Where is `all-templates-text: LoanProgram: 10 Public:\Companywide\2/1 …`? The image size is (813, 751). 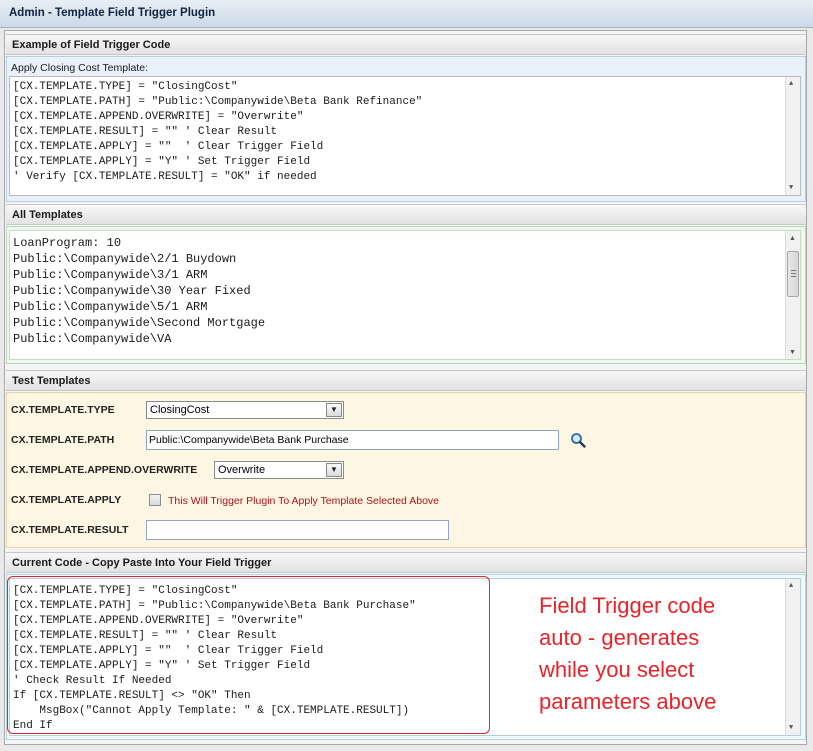
all-templates-text: LoanProgram: 10 Public:\Companywide\2/1 … is located at coordinates (139, 291).